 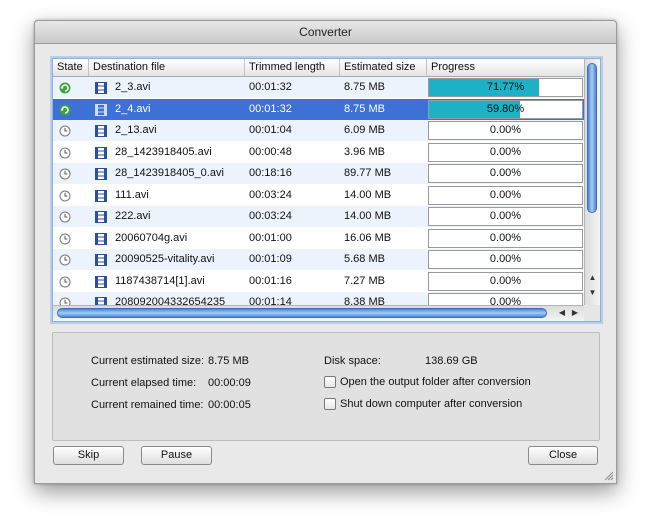 I want to click on vertical-scroll-thumb, so click(x=592, y=138).